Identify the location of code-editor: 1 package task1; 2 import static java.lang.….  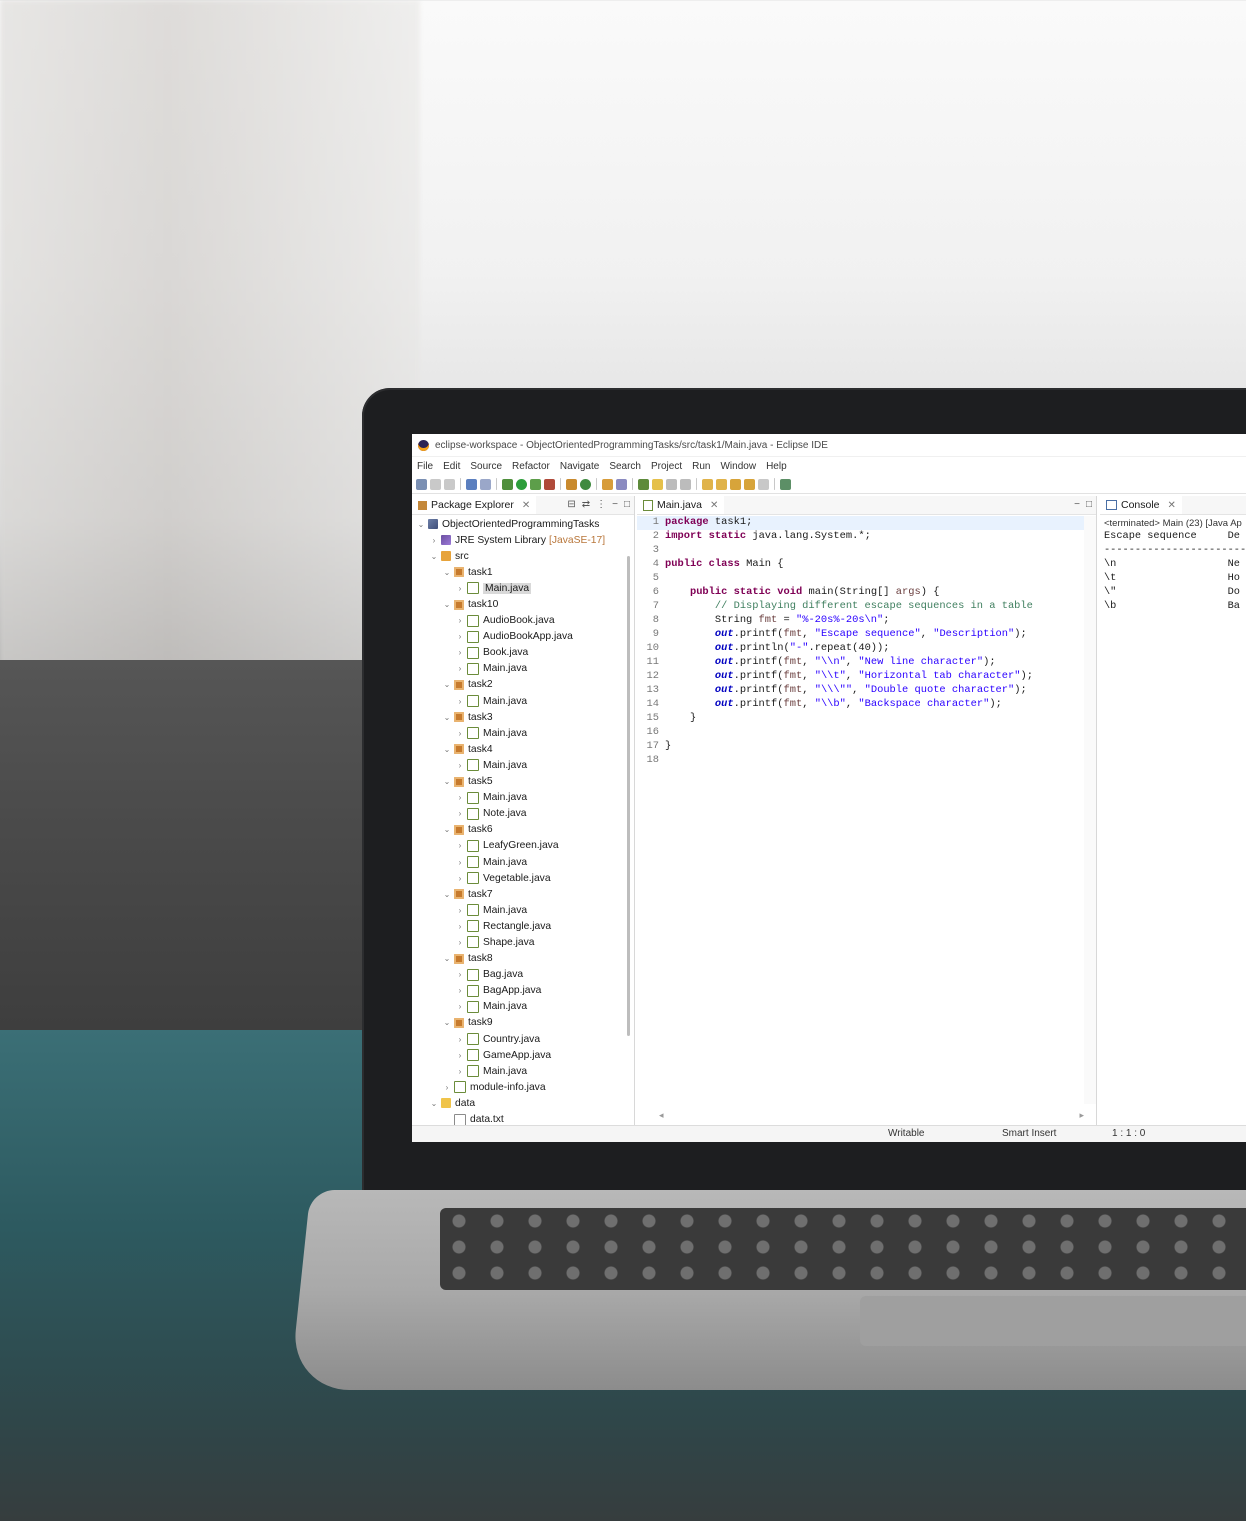
(866, 810).